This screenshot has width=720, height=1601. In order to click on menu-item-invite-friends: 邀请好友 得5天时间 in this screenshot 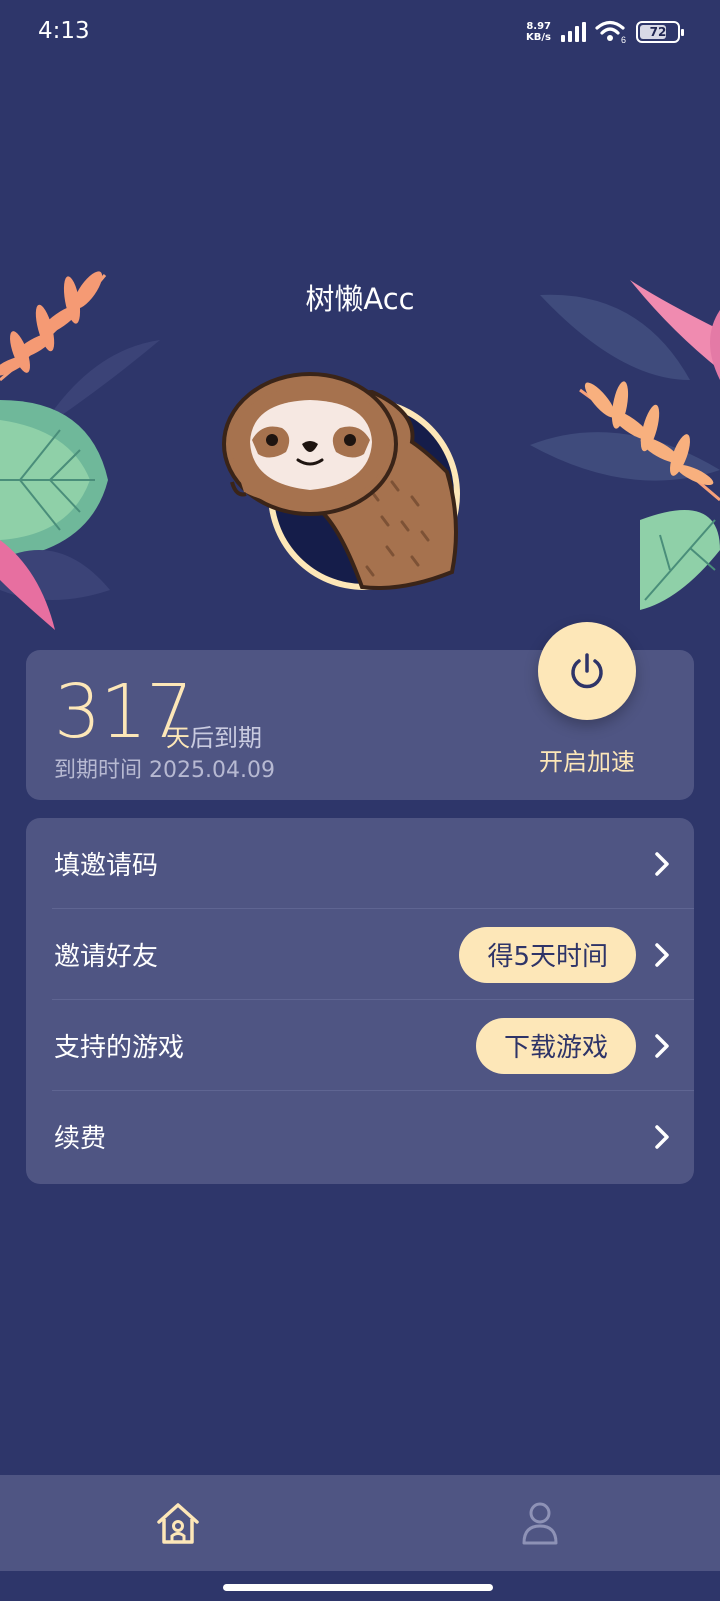, I will do `click(360, 954)`.